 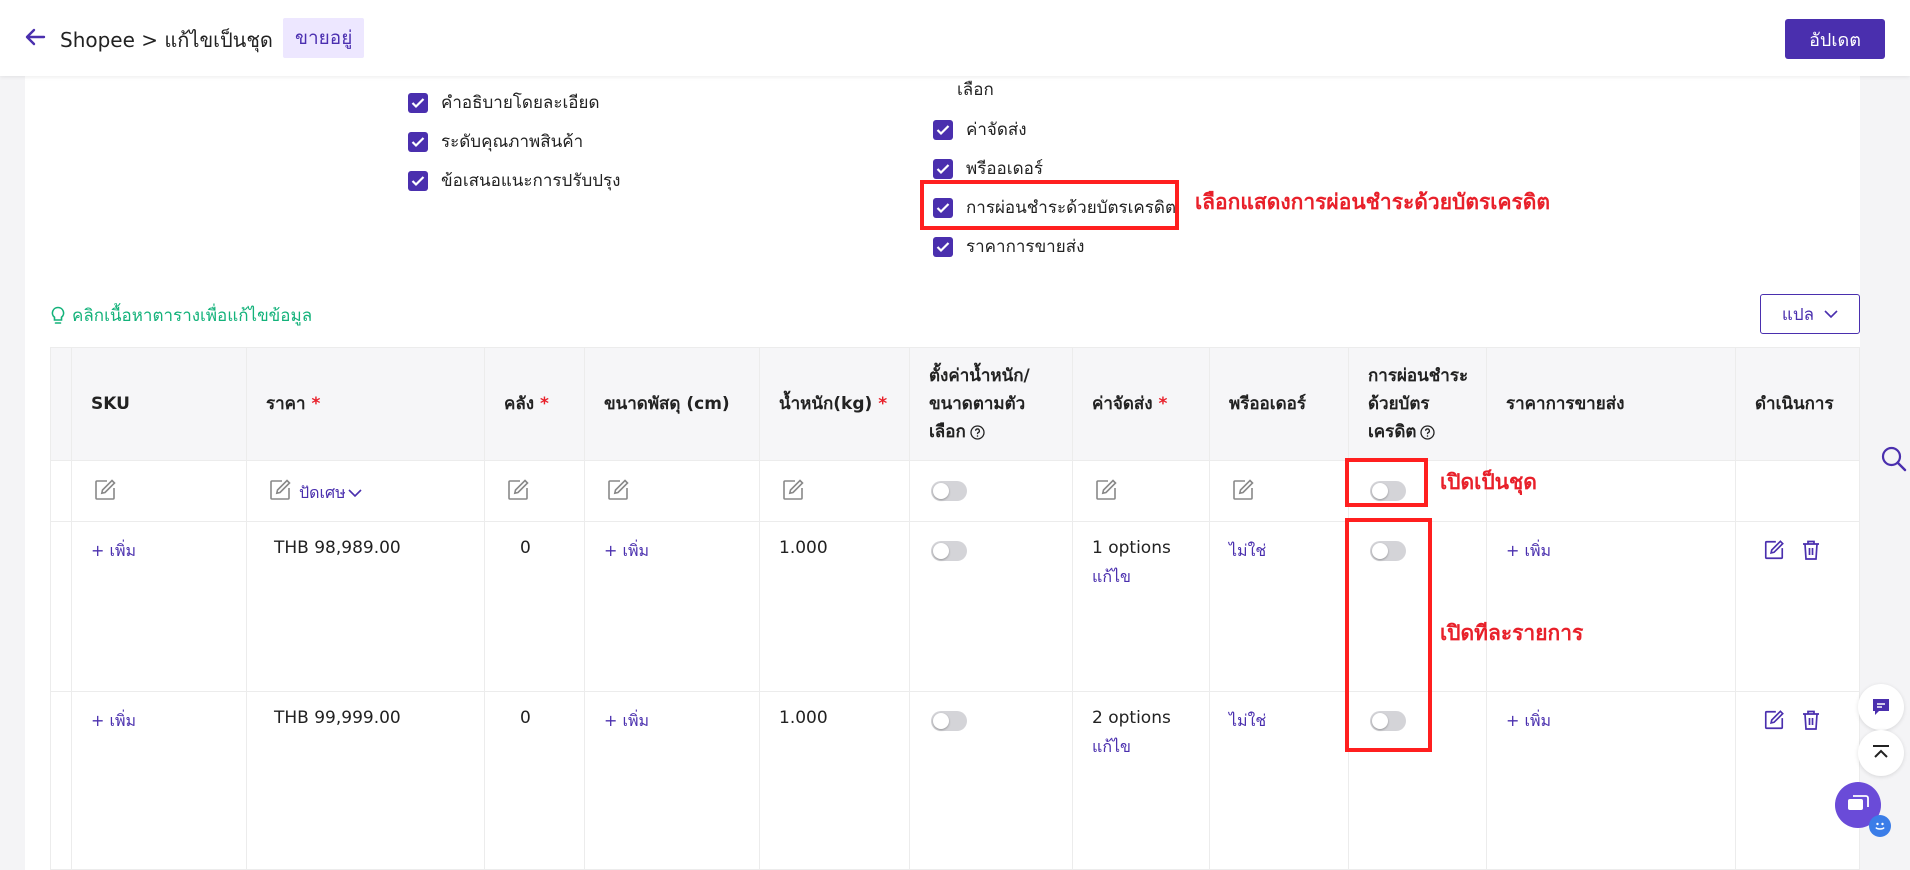 I want to click on row1-stock: 0, so click(x=525, y=548).